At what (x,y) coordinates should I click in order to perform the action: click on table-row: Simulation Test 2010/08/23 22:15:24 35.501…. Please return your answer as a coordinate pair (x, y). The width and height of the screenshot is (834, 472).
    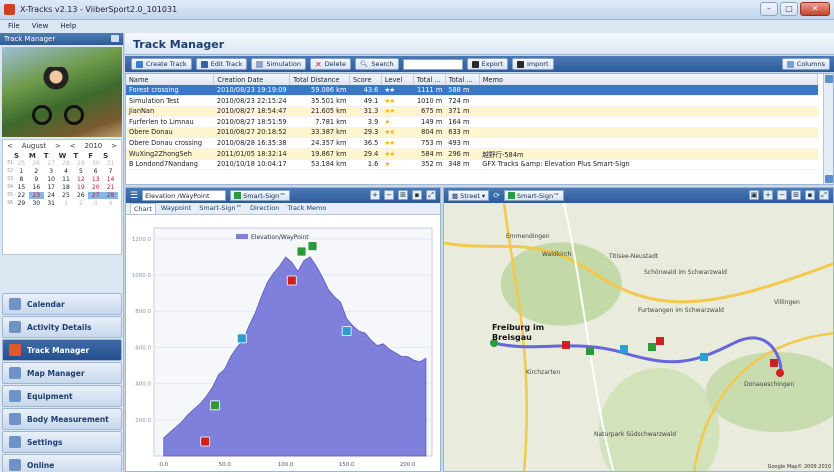
    Looking at the image, I should click on (472, 101).